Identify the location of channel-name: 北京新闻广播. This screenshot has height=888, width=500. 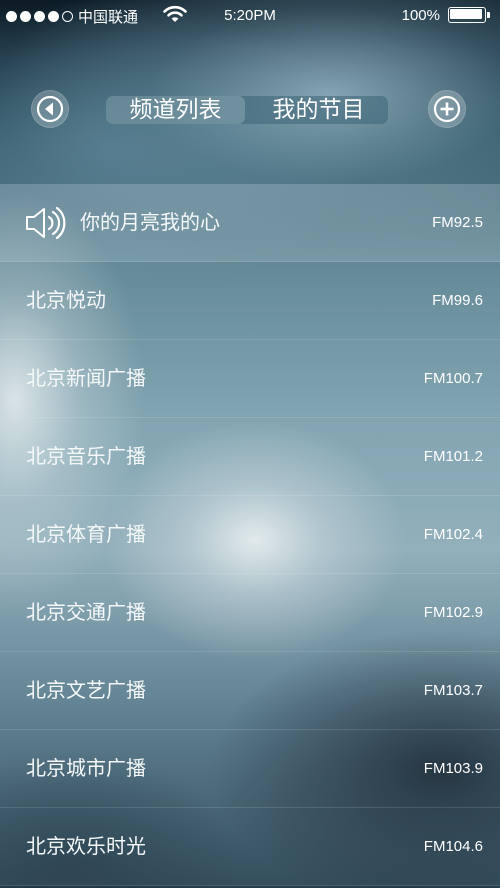
(86, 378).